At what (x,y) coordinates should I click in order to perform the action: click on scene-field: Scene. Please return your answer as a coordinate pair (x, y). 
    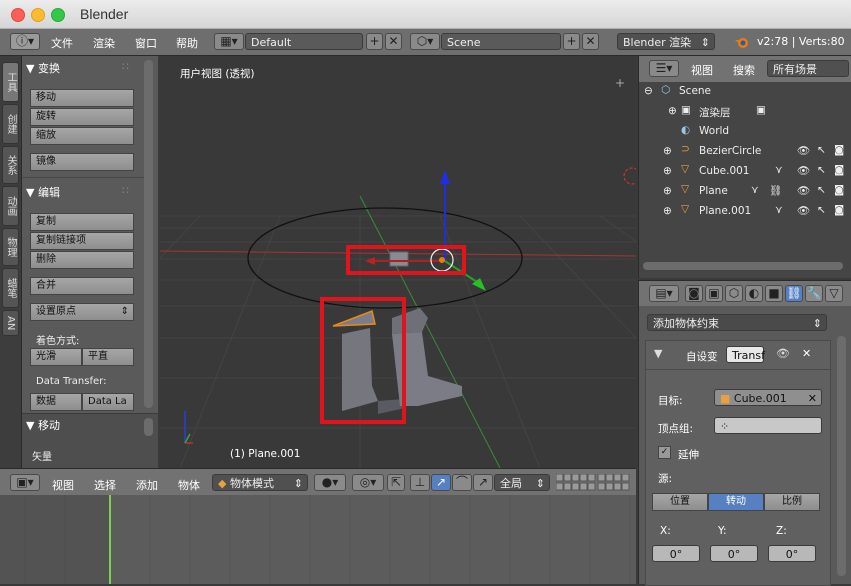
    Looking at the image, I should click on (501, 41).